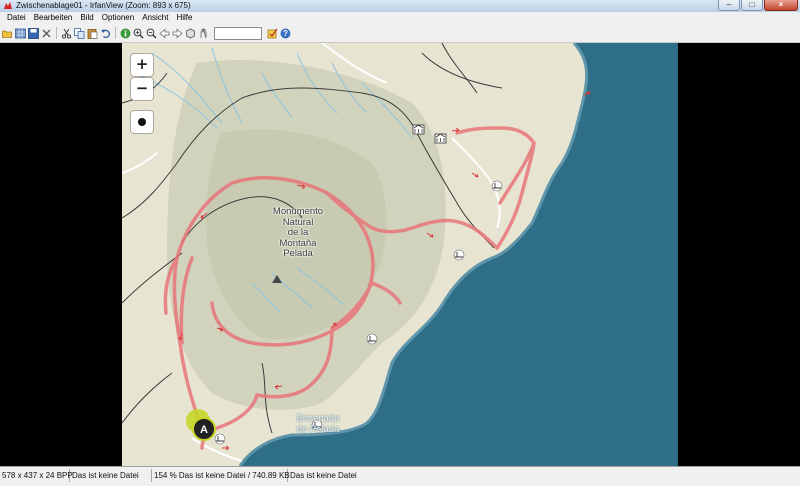 This screenshot has width=800, height=486. What do you see at coordinates (111, 475) in the screenshot?
I see `status-file-state: Das ist keine Datei` at bounding box center [111, 475].